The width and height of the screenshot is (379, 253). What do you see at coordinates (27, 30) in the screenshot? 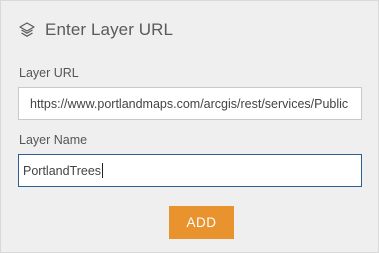
I see `layers-icon` at bounding box center [27, 30].